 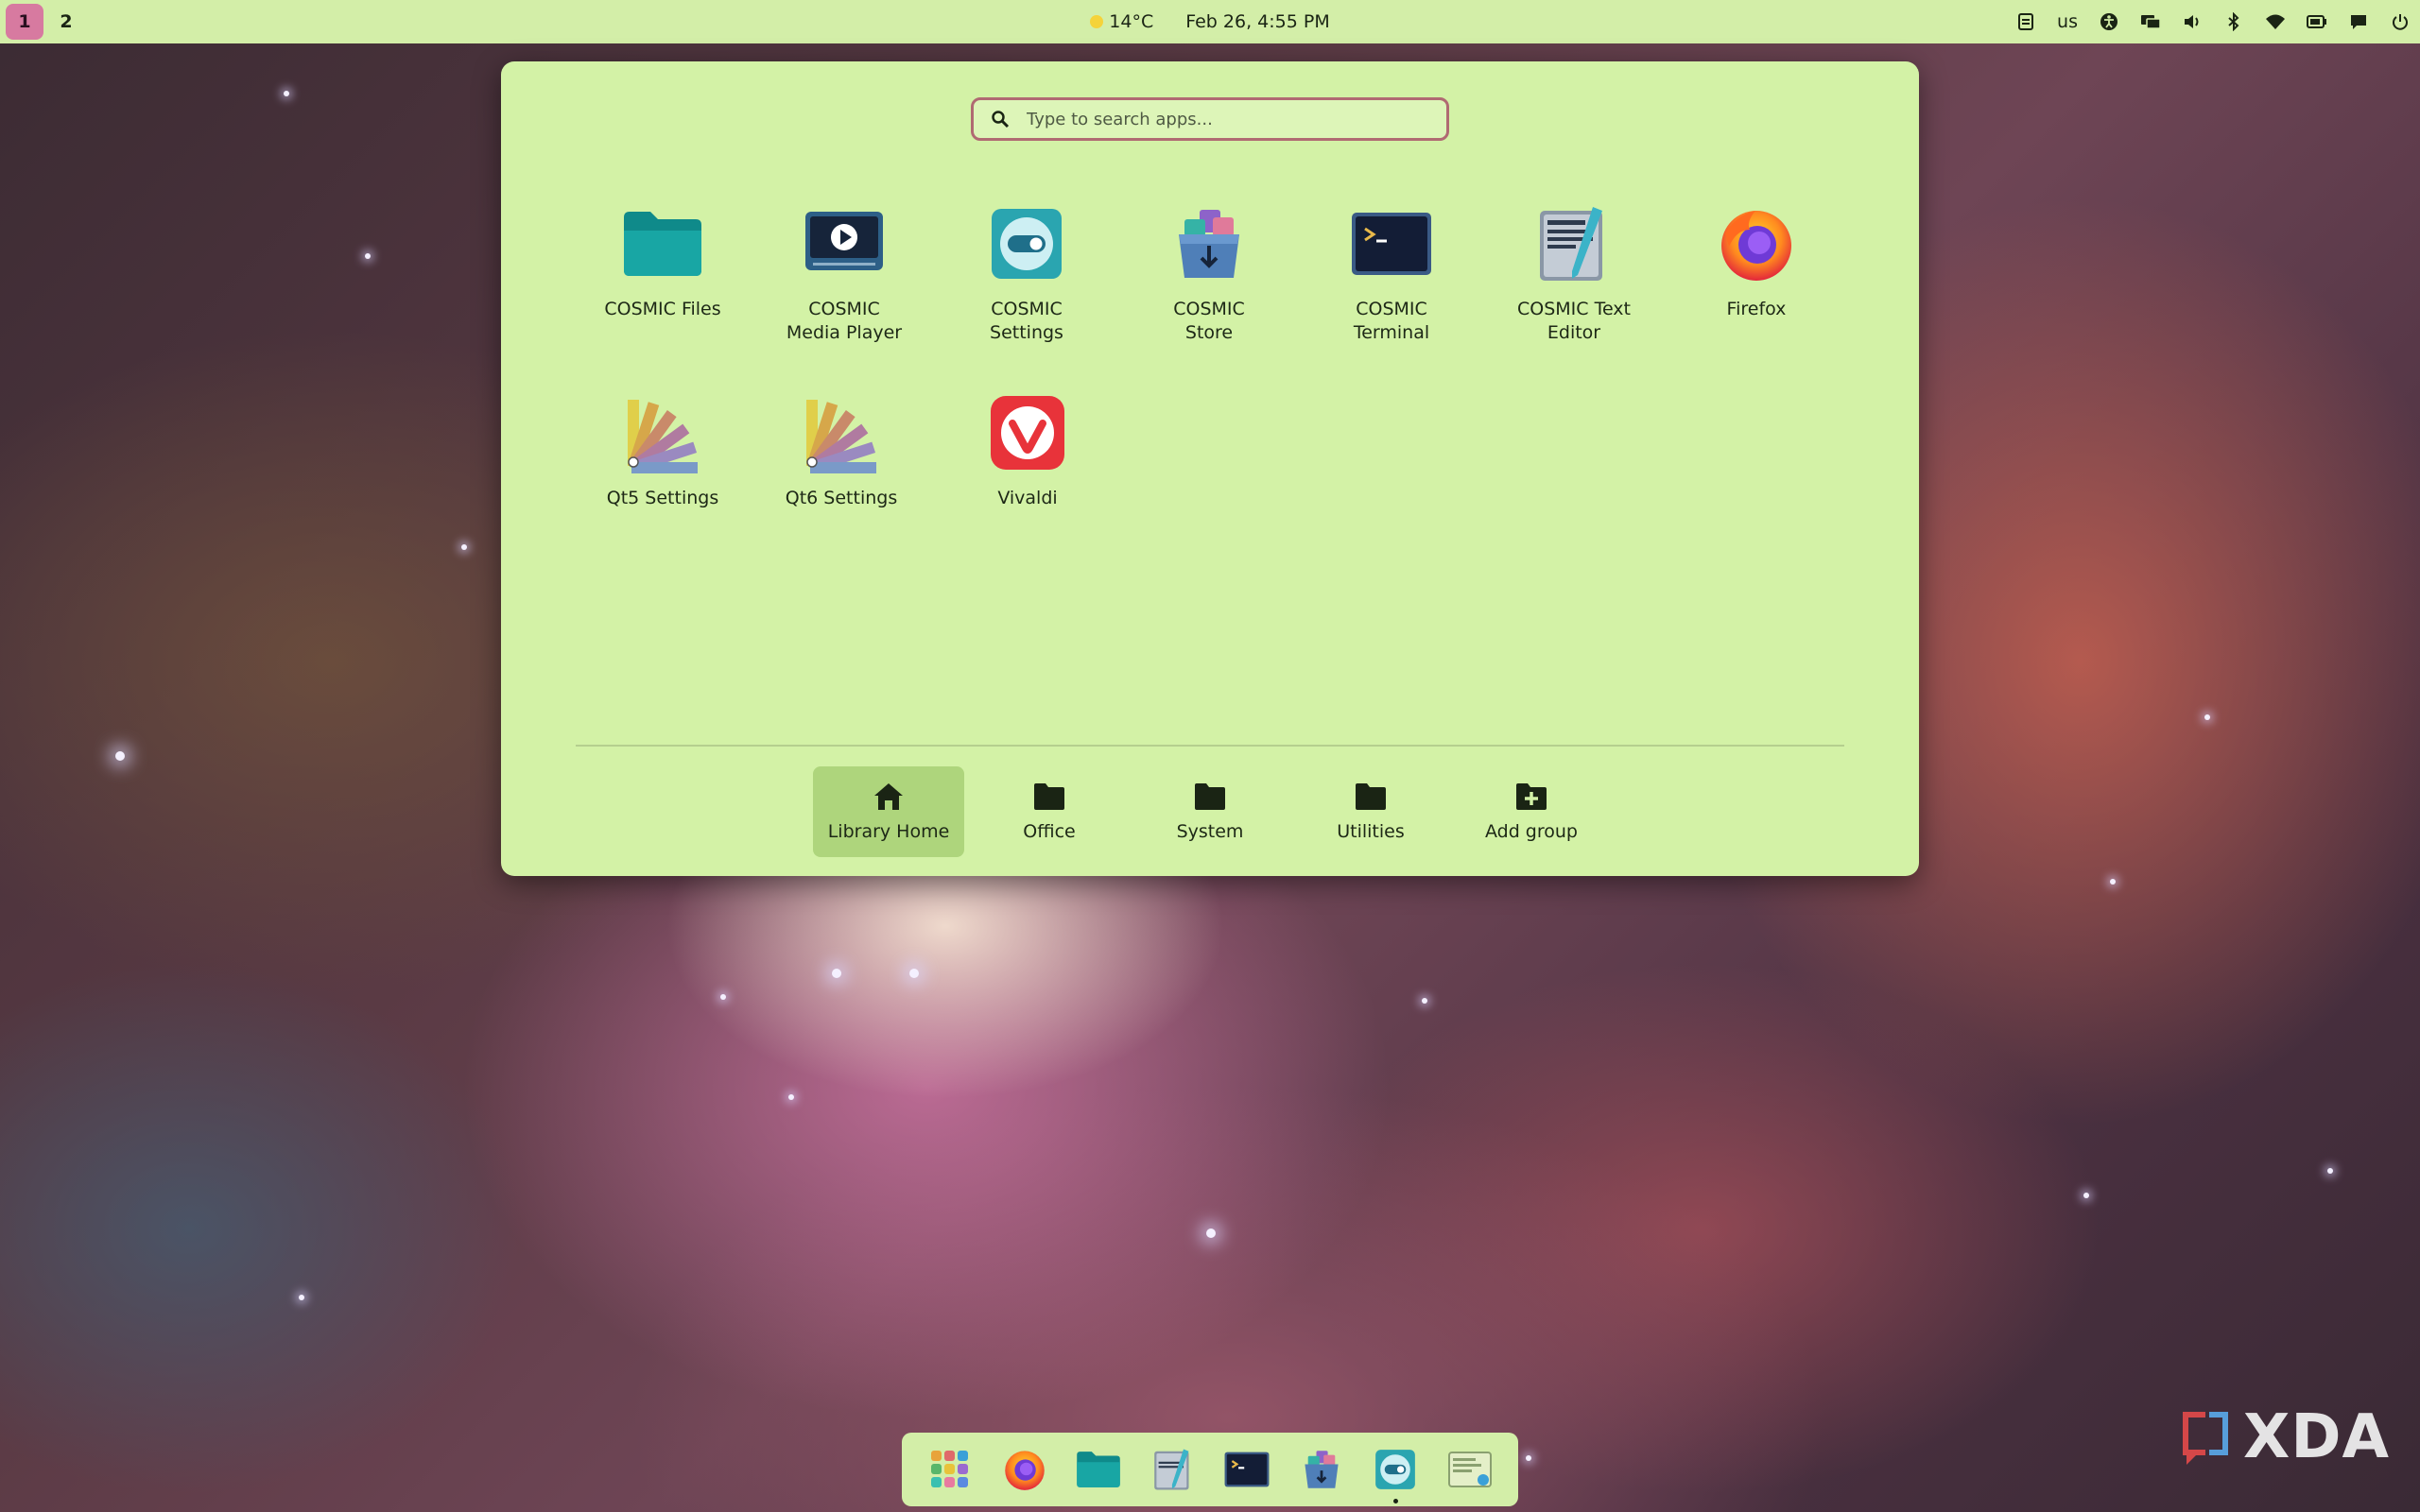 What do you see at coordinates (1027, 432) in the screenshot?
I see `vivaldi-icon` at bounding box center [1027, 432].